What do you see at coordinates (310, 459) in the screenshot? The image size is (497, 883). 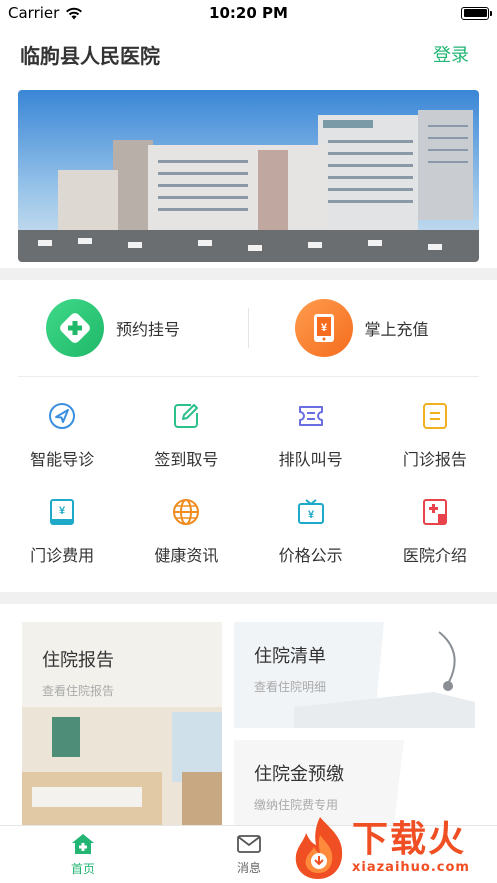 I see `service-label: 排队叫号` at bounding box center [310, 459].